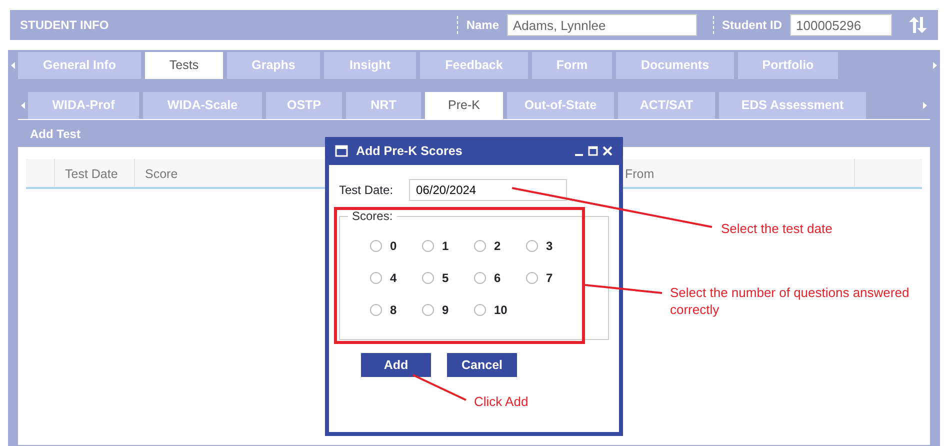 The image size is (948, 446). Describe the element at coordinates (788, 65) in the screenshot. I see `tab: Portfolio` at that location.